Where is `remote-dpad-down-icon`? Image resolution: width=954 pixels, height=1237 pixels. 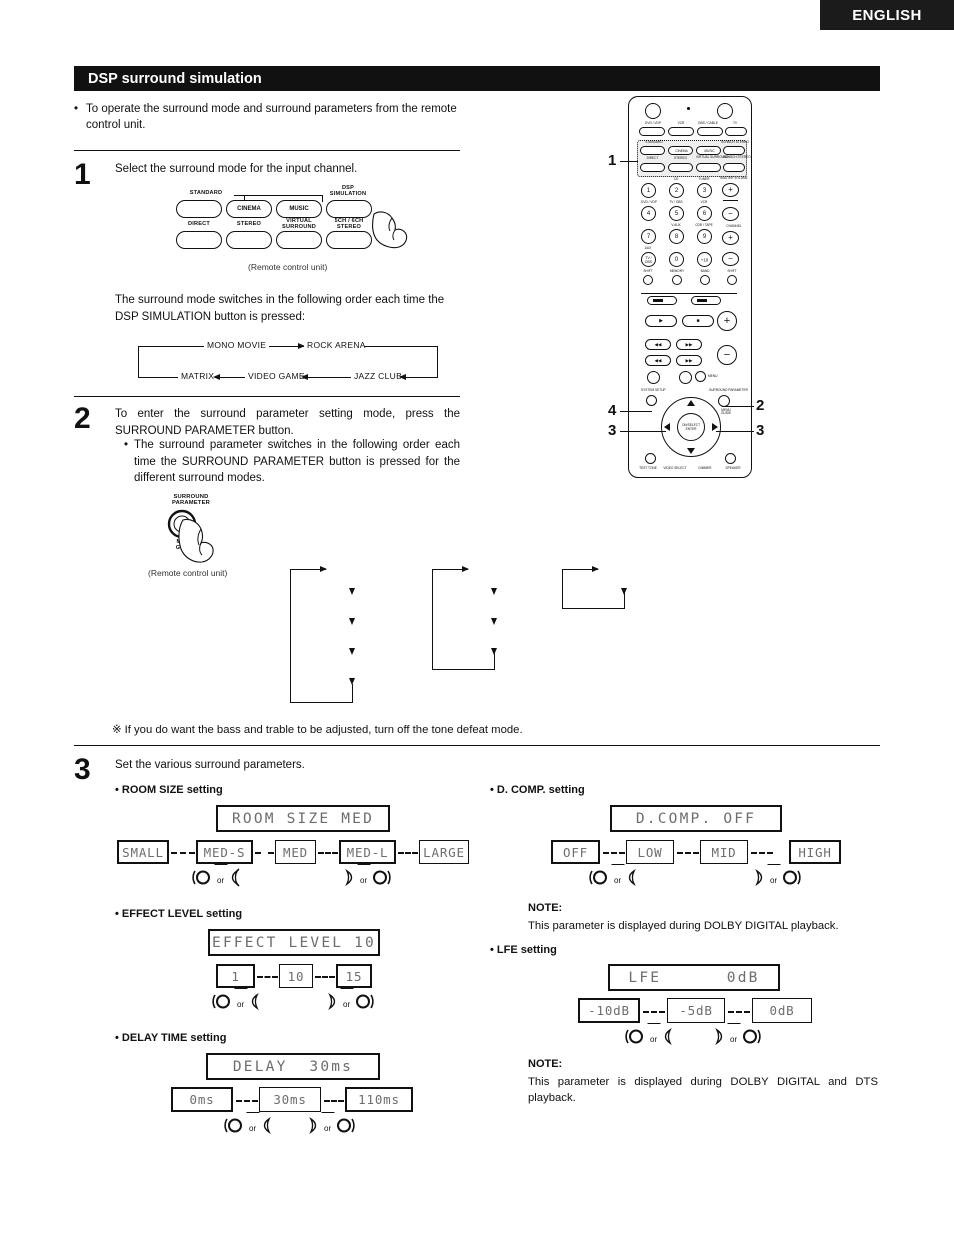 remote-dpad-down-icon is located at coordinates (691, 451).